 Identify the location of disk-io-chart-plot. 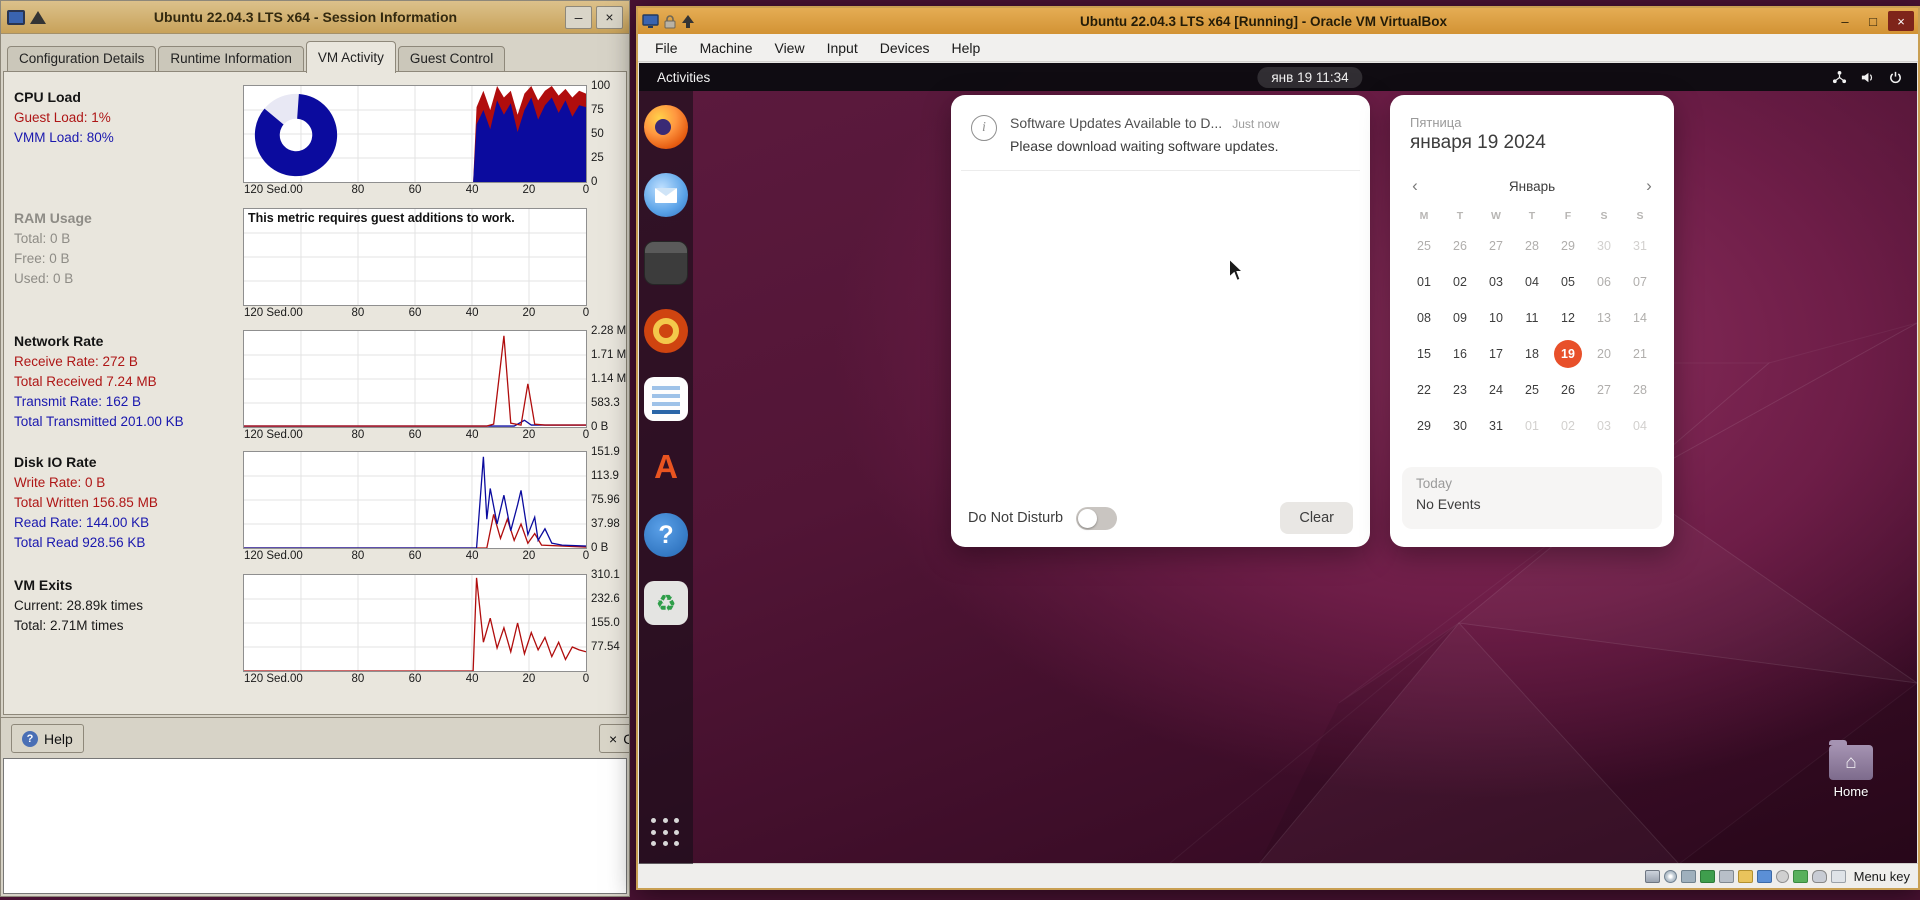
(415, 500).